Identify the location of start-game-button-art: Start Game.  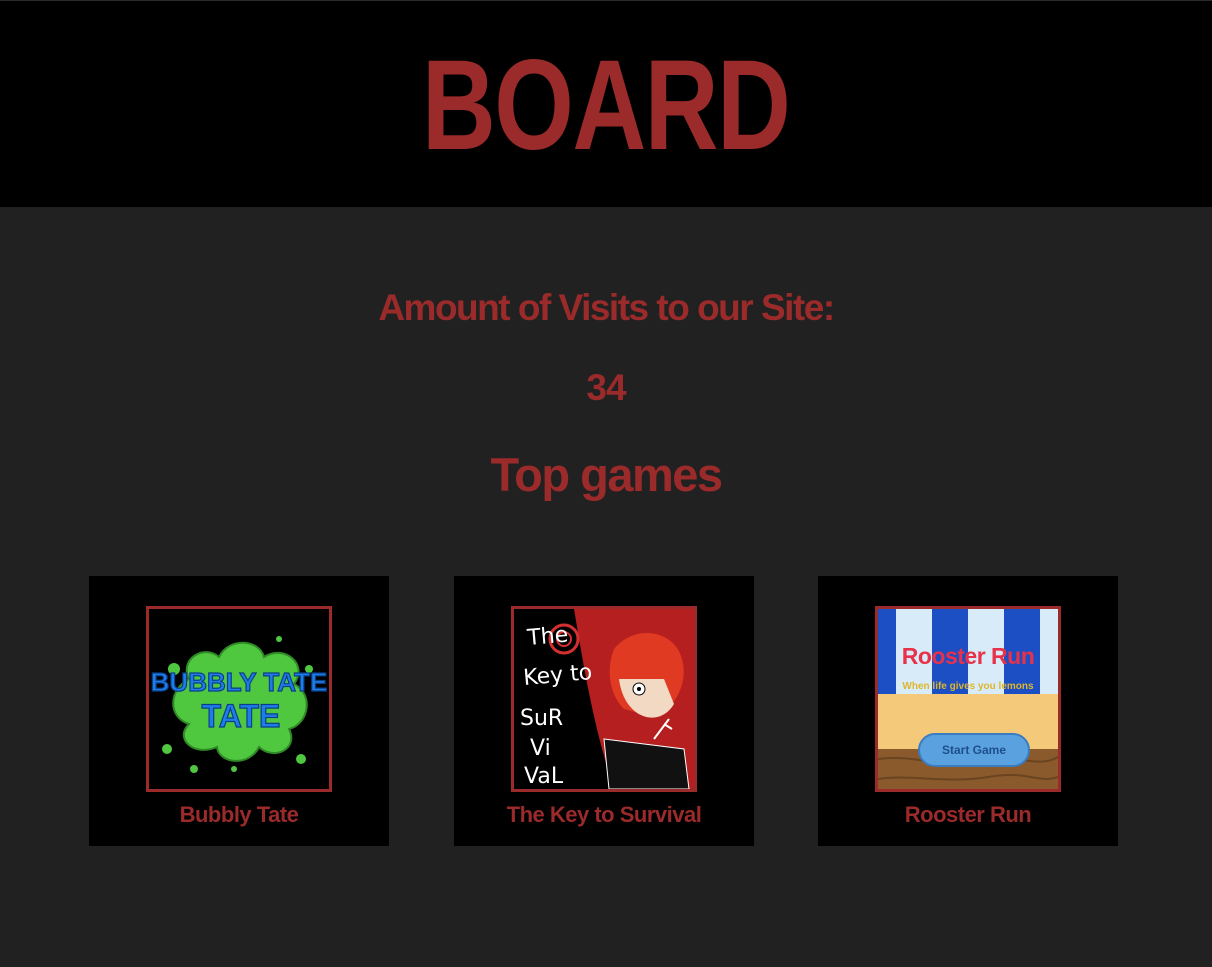
(974, 750).